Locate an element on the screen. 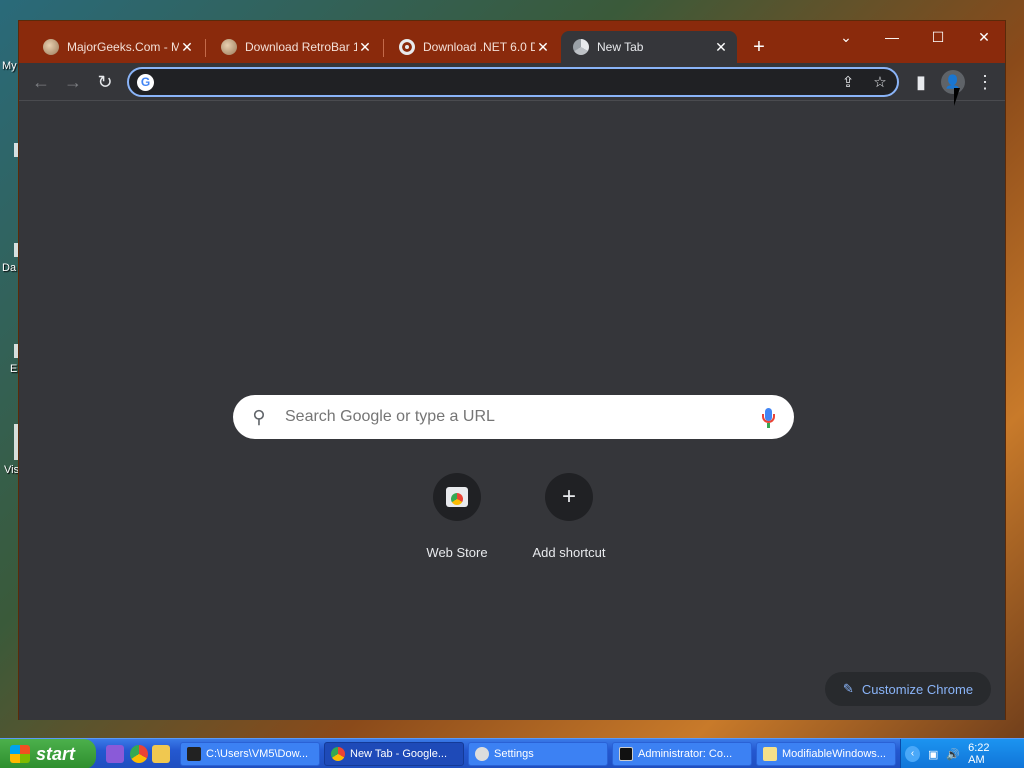 This screenshot has width=1024, height=768. tab-title: New Tab is located at coordinates (620, 47).